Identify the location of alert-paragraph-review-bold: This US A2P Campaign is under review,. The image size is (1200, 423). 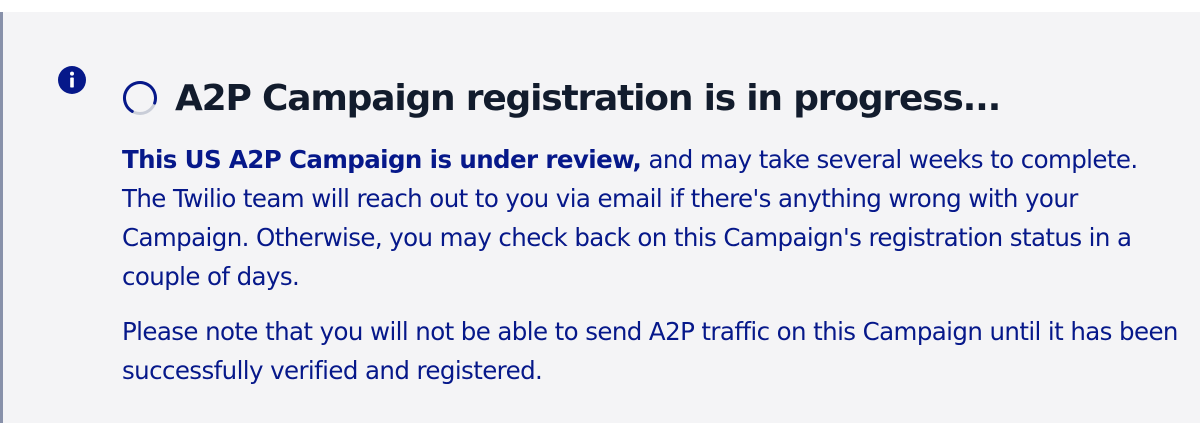
(382, 159).